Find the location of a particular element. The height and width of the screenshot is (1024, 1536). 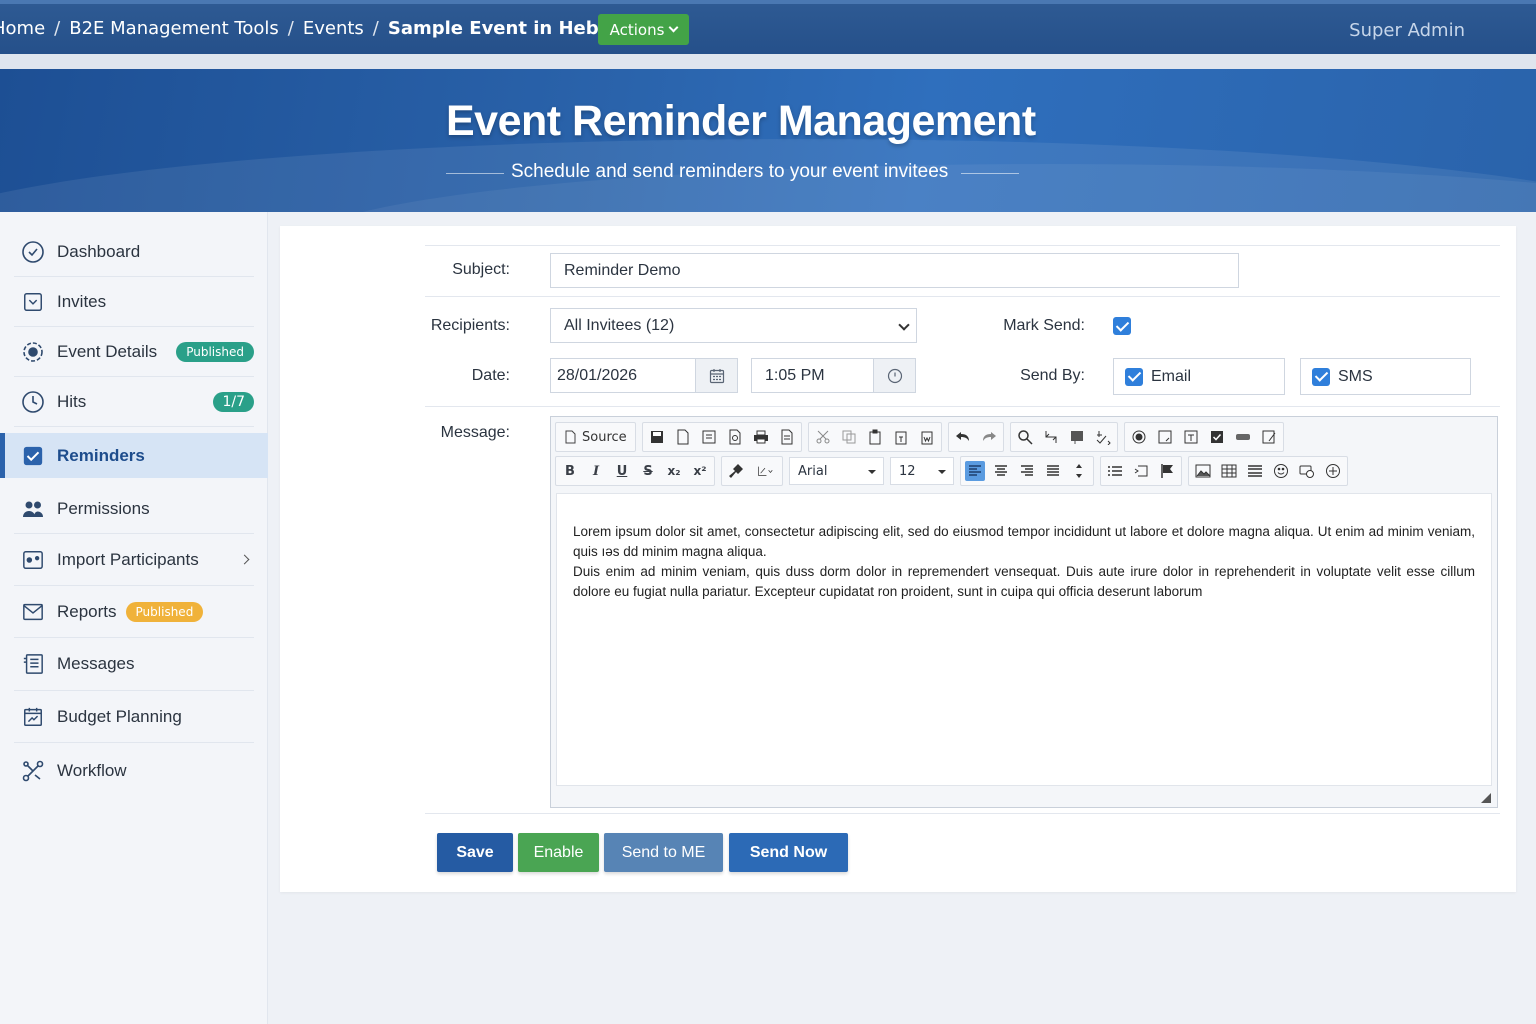

copy-icon is located at coordinates (849, 437).